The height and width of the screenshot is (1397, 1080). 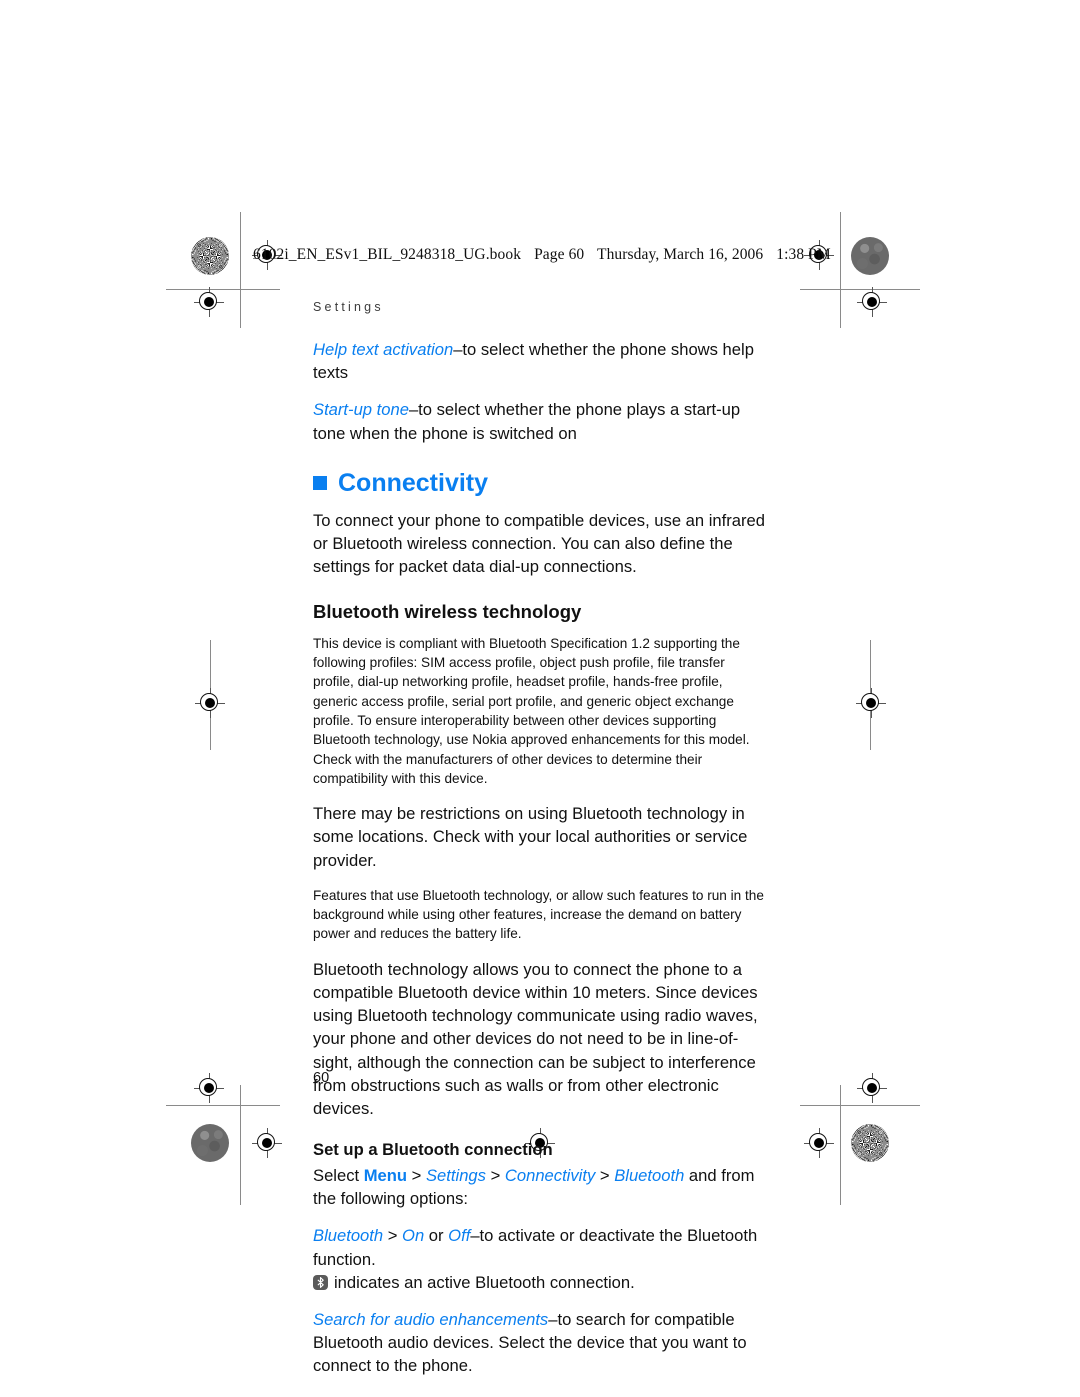 What do you see at coordinates (321, 1078) in the screenshot?
I see `page-number: 60` at bounding box center [321, 1078].